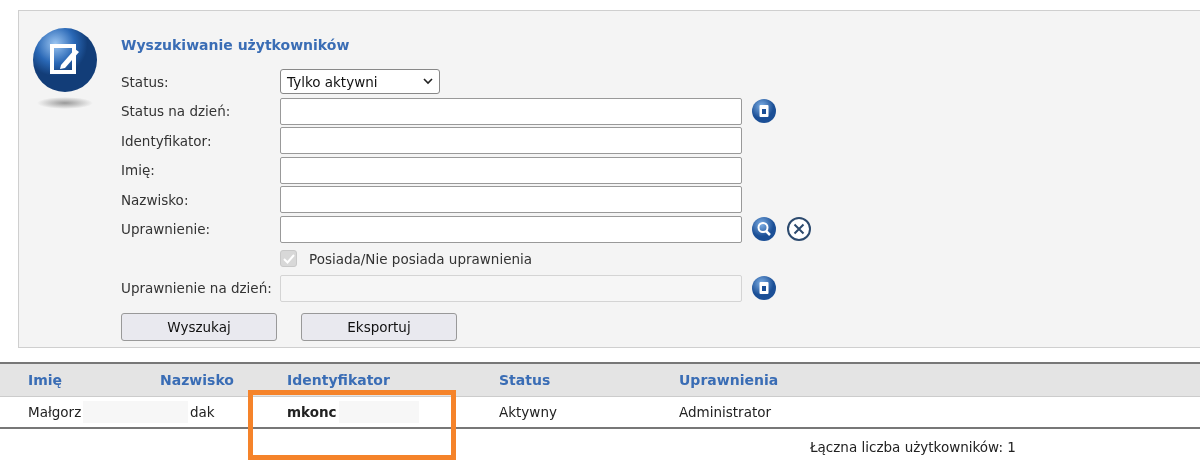  What do you see at coordinates (528, 412) in the screenshot?
I see `table-cell: Aktywny` at bounding box center [528, 412].